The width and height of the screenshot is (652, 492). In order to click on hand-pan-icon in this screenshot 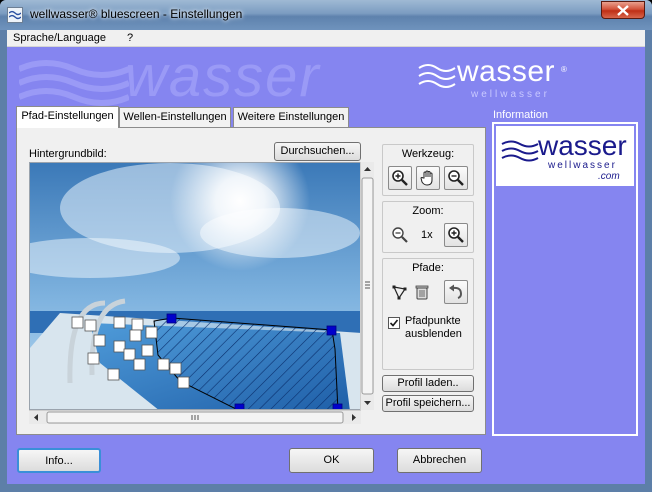, I will do `click(426, 178)`.